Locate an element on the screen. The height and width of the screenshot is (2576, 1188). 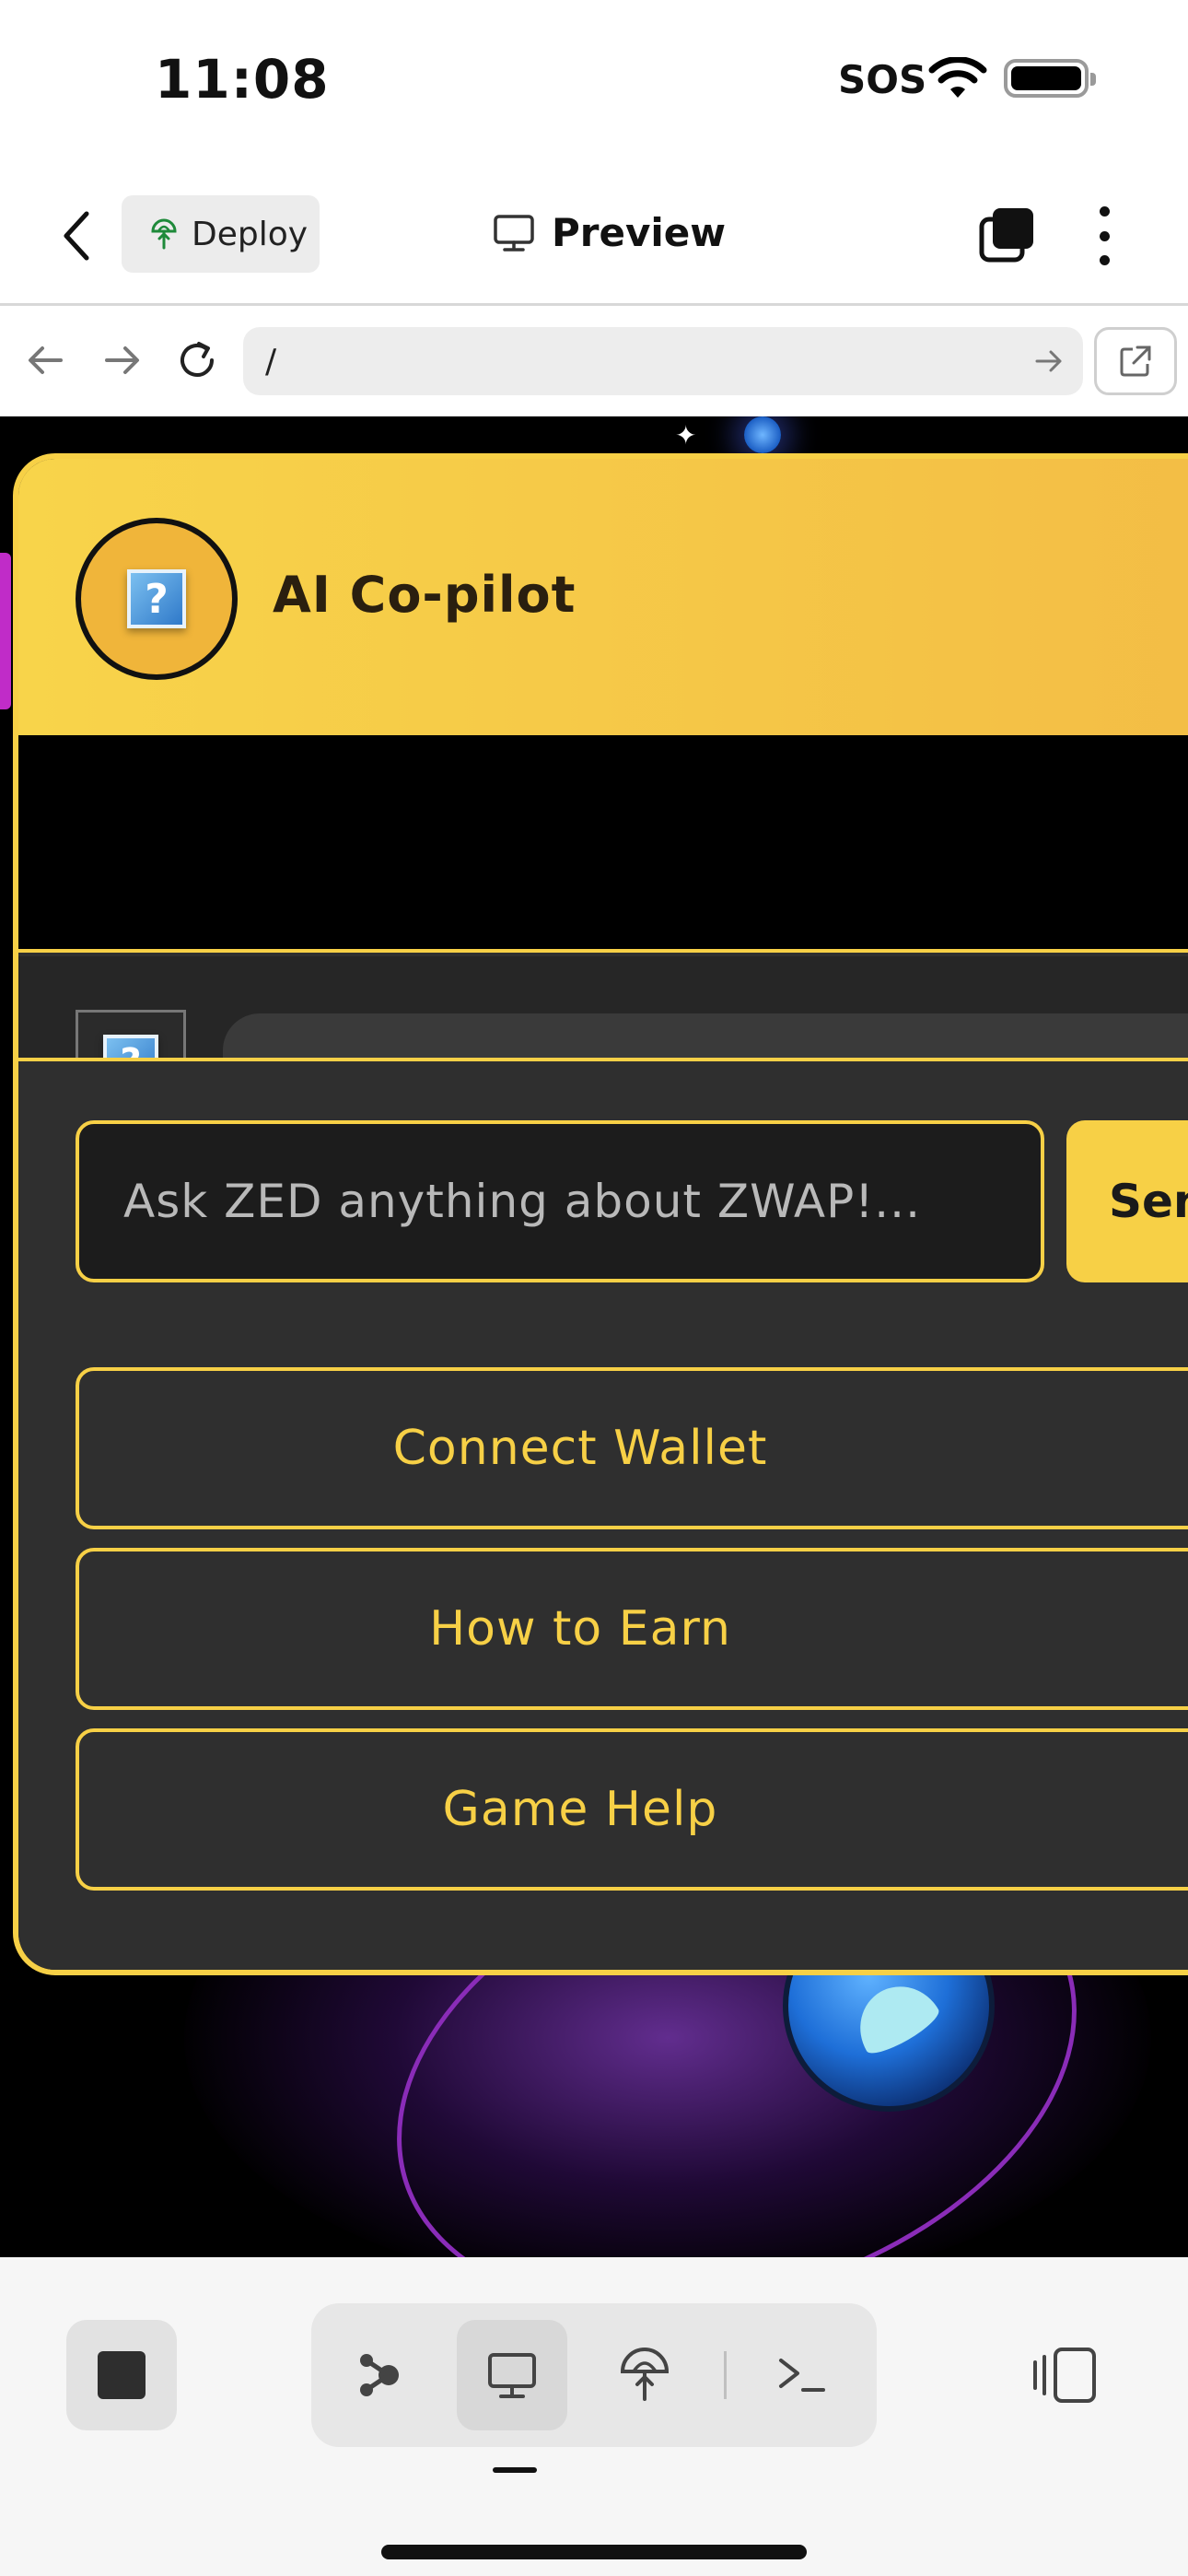
tool-agent is located at coordinates (379, 2375).